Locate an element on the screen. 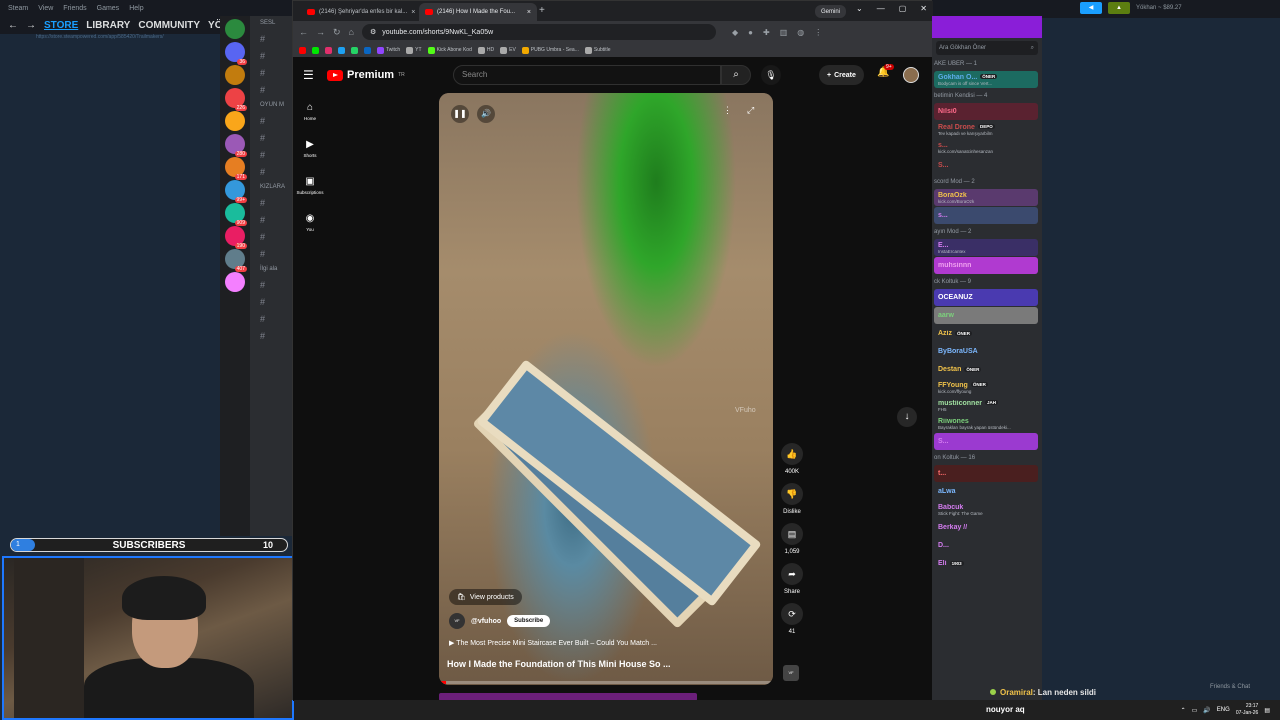  steam-store-tab: STORE is located at coordinates (61, 25).